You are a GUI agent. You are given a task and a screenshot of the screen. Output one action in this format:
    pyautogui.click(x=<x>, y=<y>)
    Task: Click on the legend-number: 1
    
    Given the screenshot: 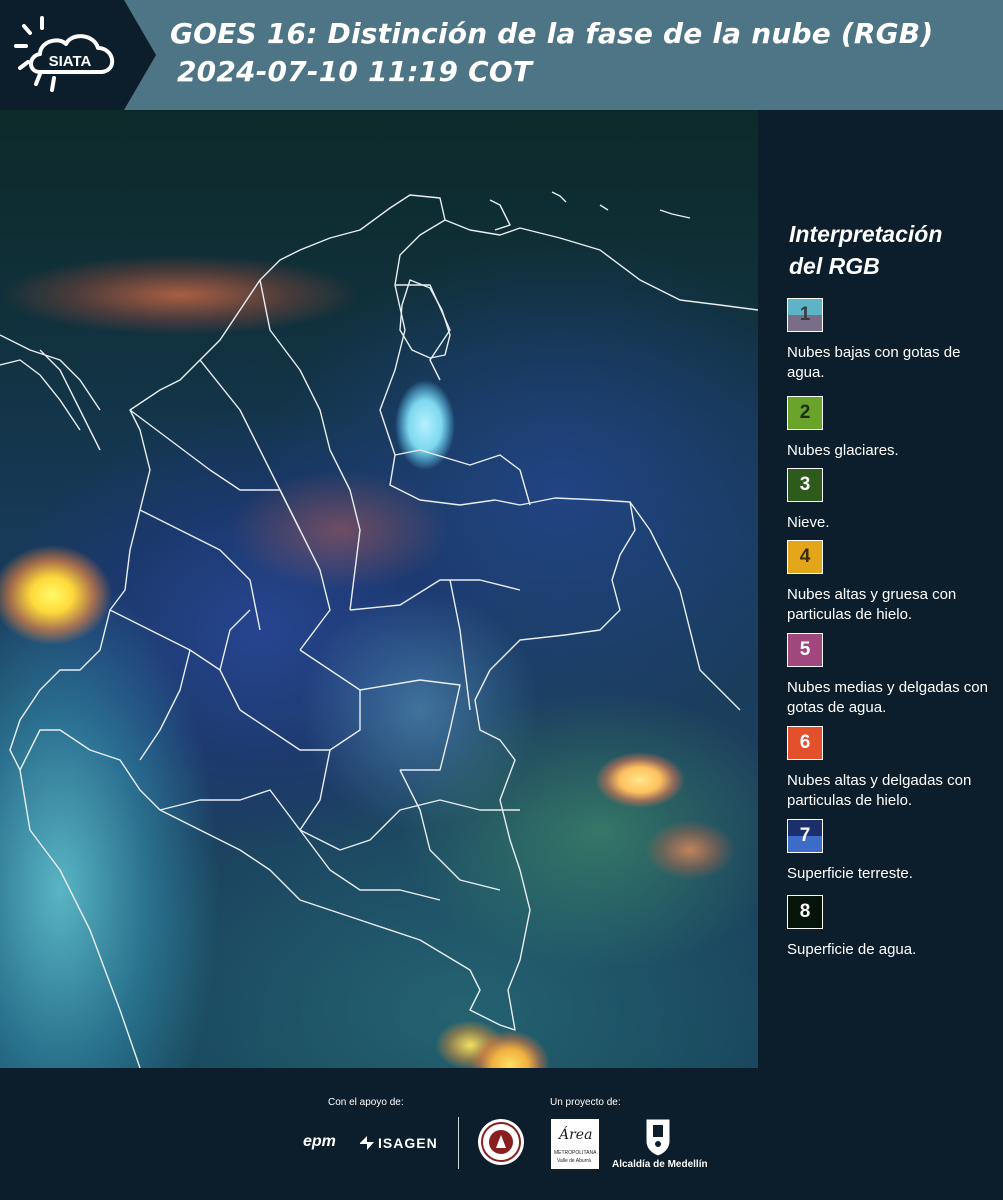 What is the action you would take?
    pyautogui.click(x=805, y=314)
    